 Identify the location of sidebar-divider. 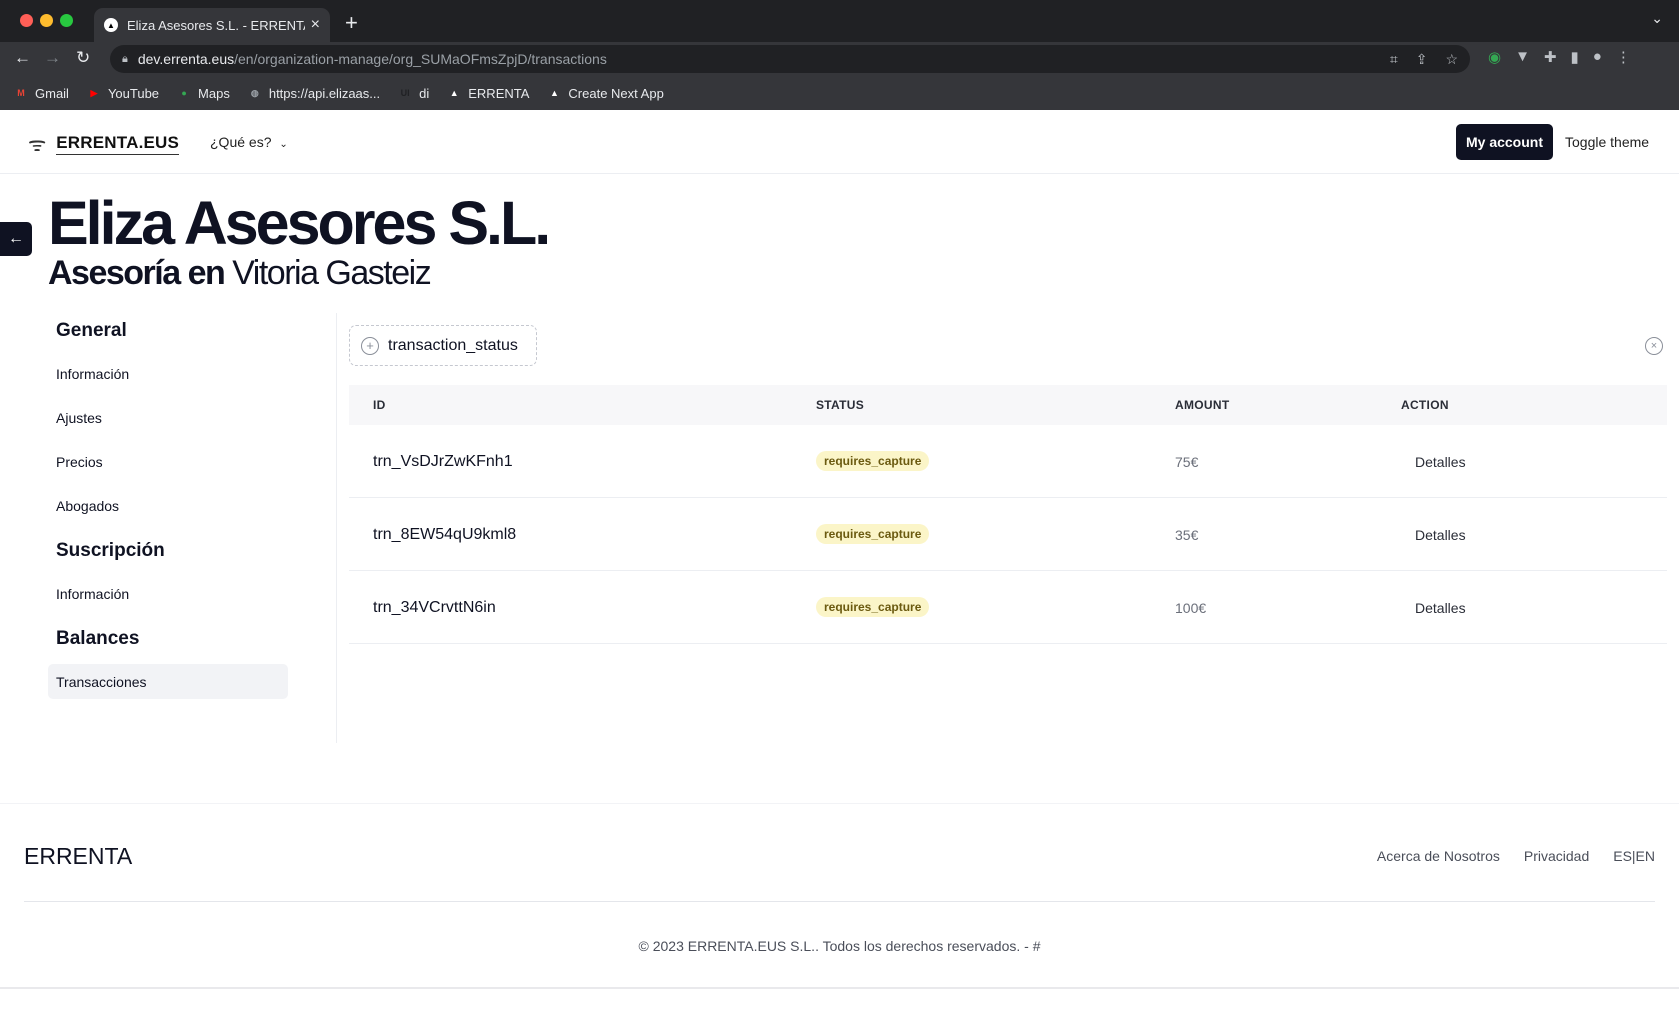
(336, 528).